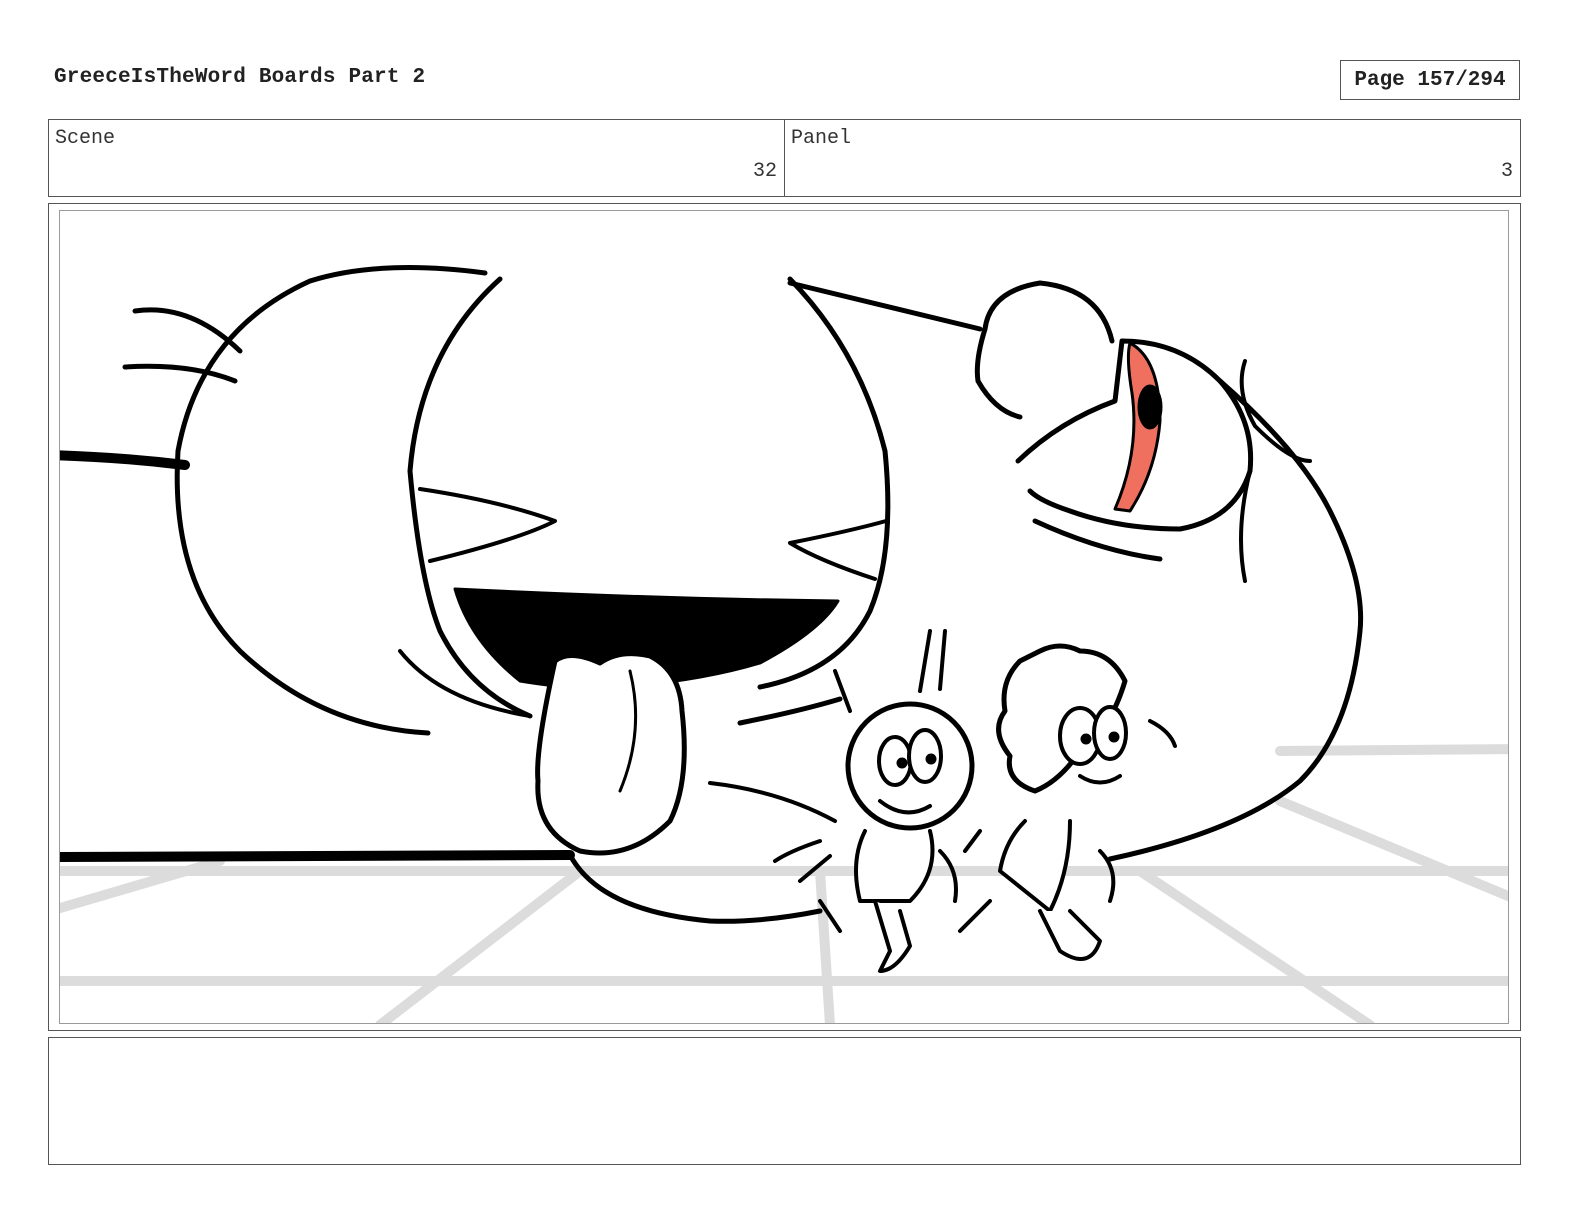  What do you see at coordinates (784, 1101) in the screenshot?
I see `panel-notes-box` at bounding box center [784, 1101].